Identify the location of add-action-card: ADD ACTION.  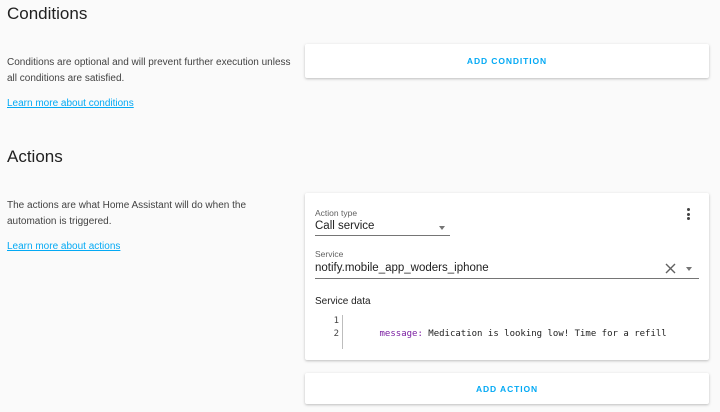
(507, 388).